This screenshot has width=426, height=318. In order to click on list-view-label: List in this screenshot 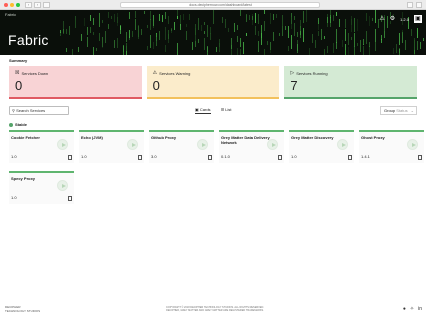, I will do `click(228, 109)`.